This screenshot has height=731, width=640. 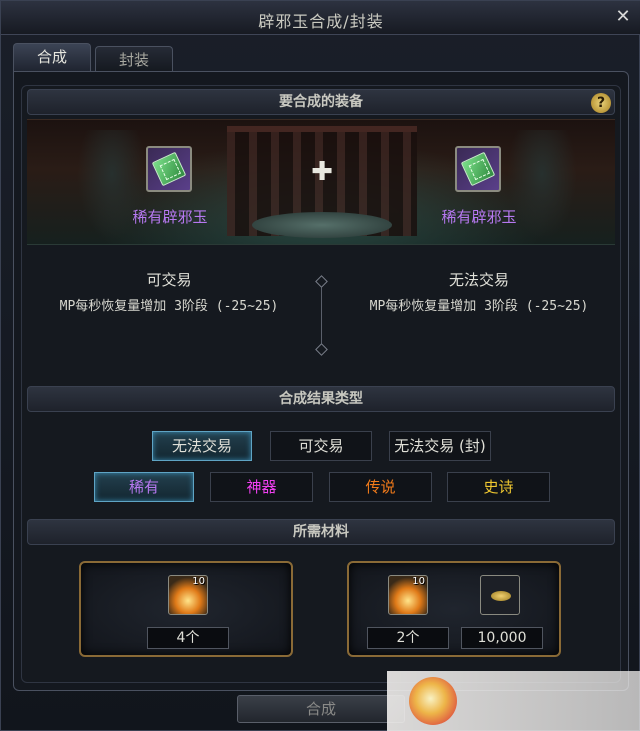 I want to click on result-type-section-header: 合成结果类型, so click(x=321, y=399).